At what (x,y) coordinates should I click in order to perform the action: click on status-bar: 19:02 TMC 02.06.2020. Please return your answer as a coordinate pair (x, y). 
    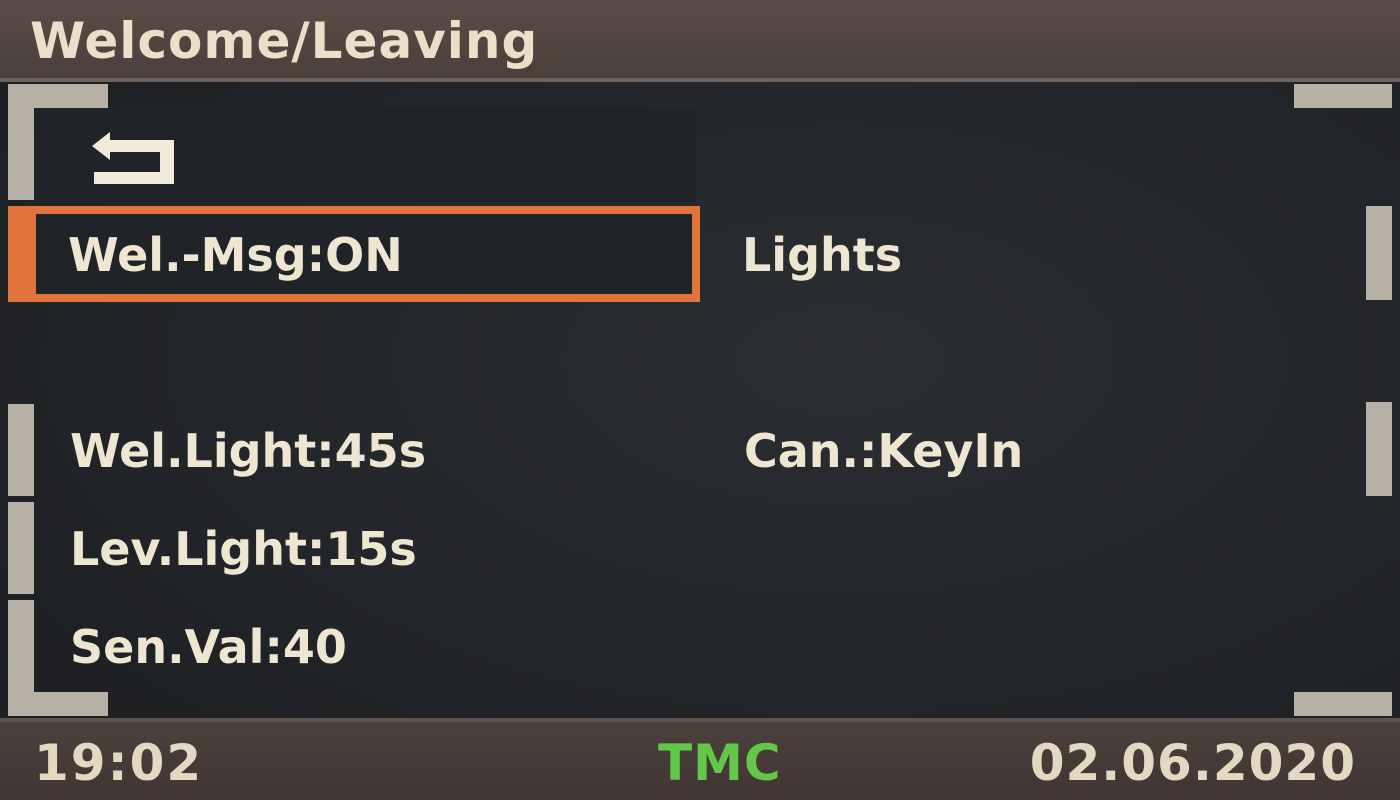
    Looking at the image, I should click on (700, 759).